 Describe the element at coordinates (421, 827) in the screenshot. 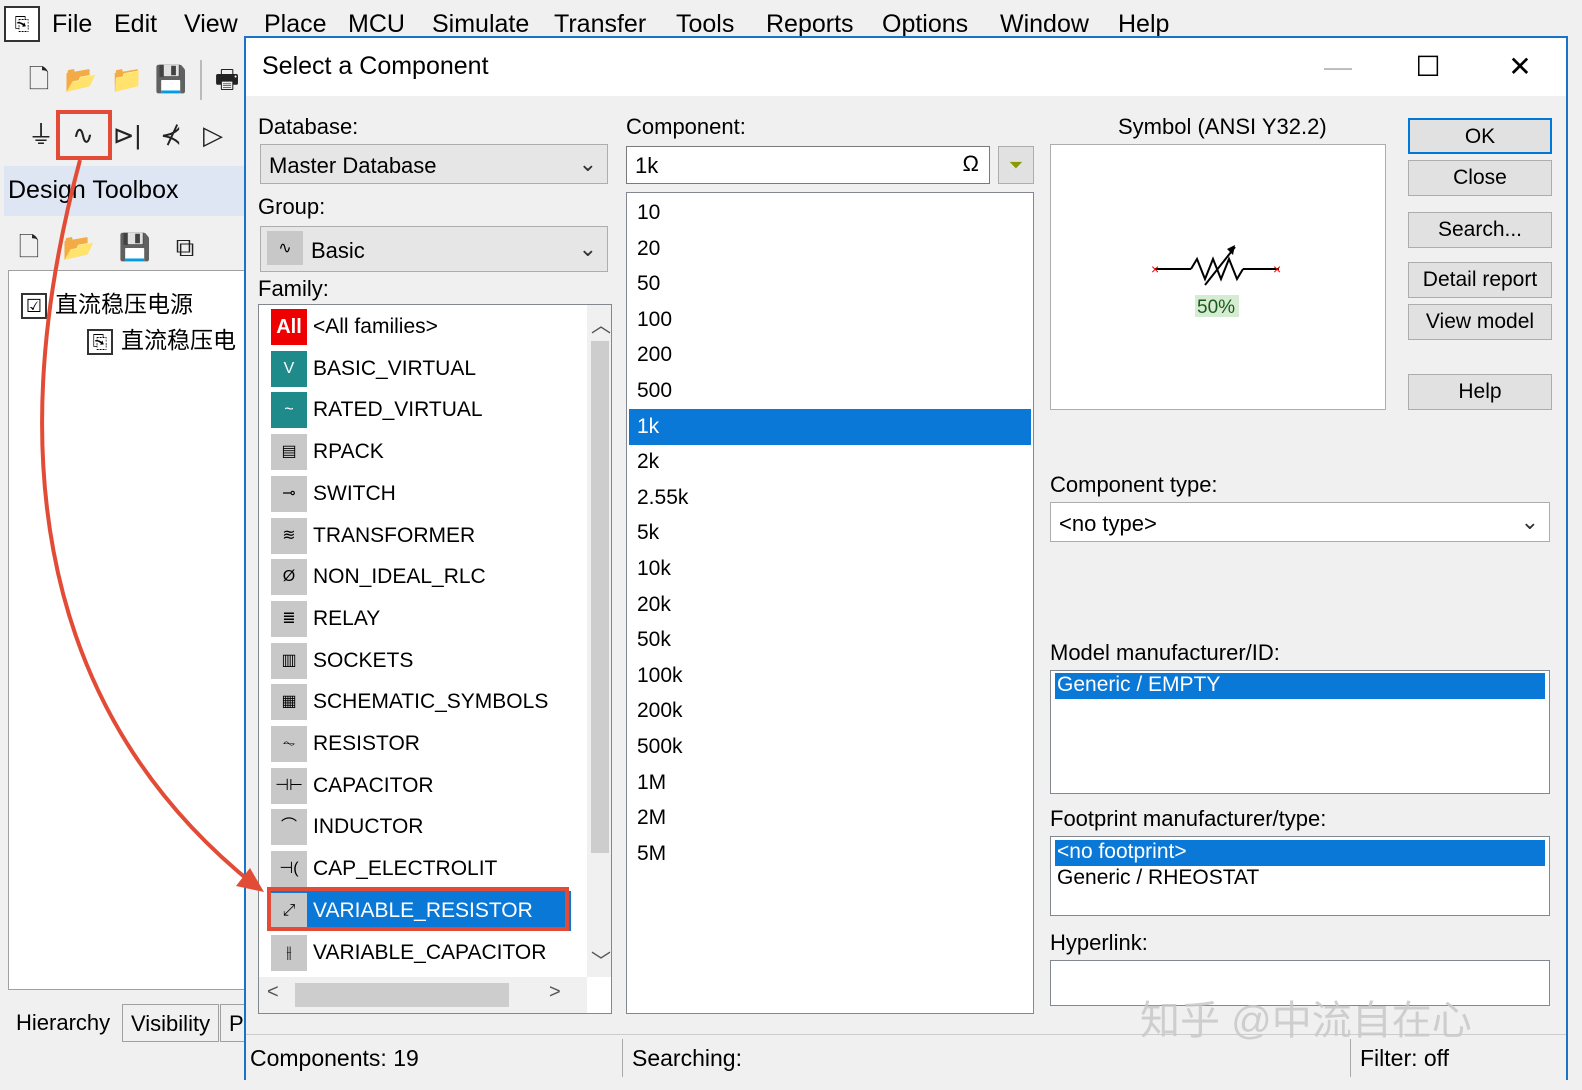

I see `family-item: ⌒ INDUCTOR` at that location.